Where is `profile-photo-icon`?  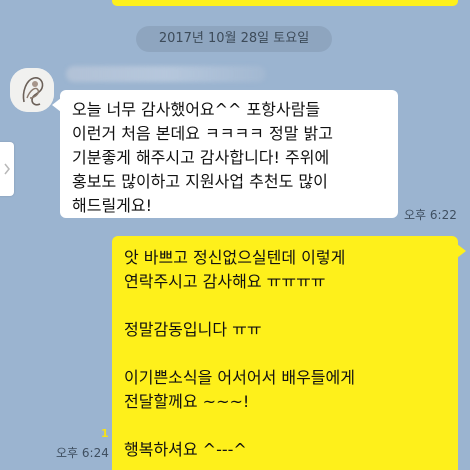 profile-photo-icon is located at coordinates (32, 90).